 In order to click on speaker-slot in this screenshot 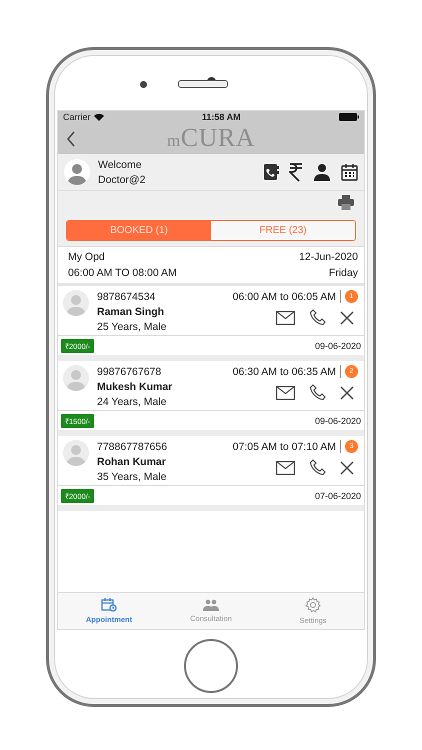, I will do `click(203, 84)`.